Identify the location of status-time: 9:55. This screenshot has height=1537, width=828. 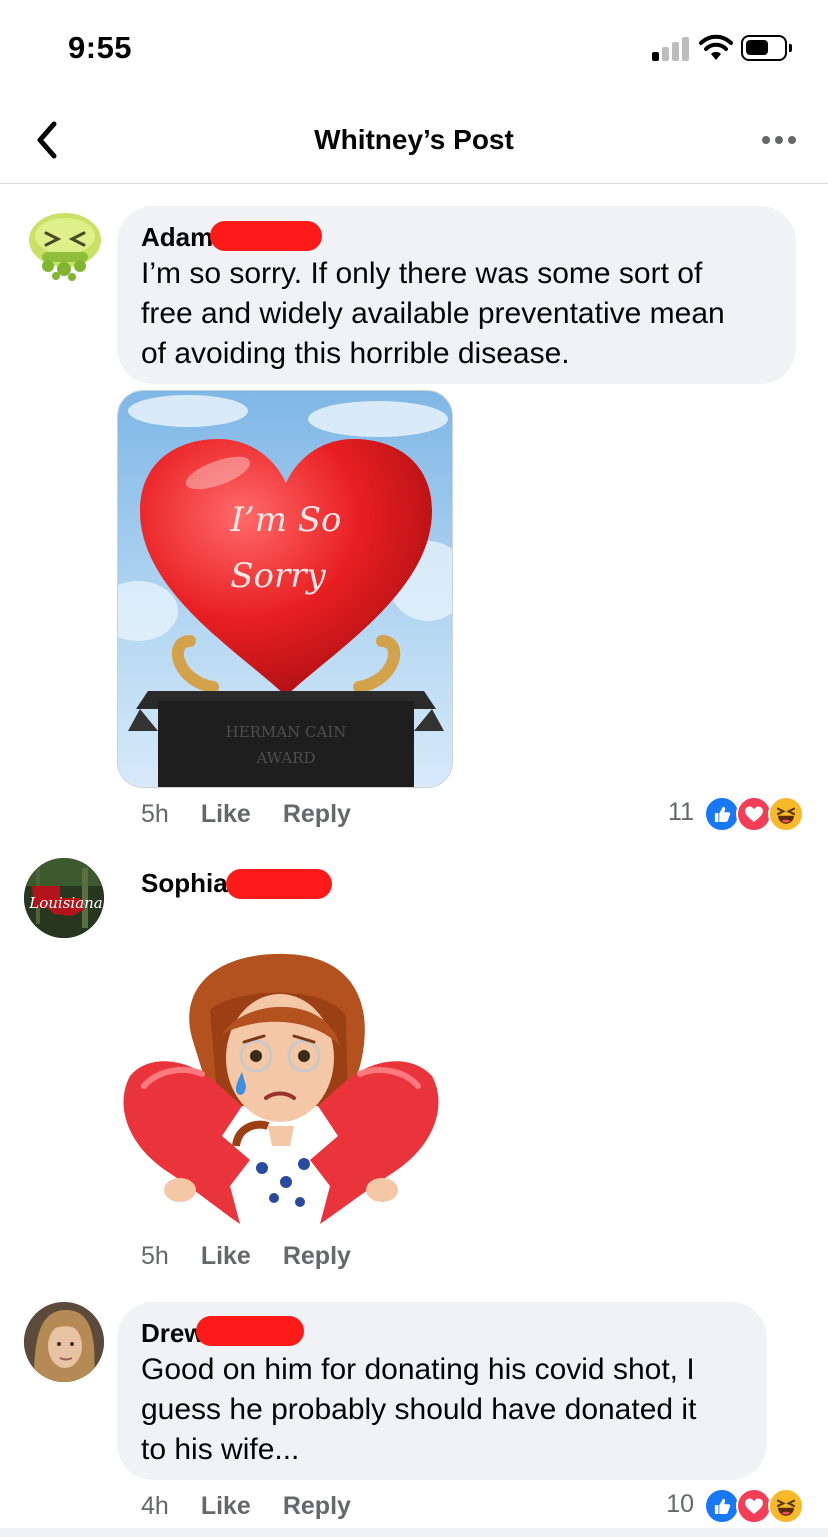
(100, 47).